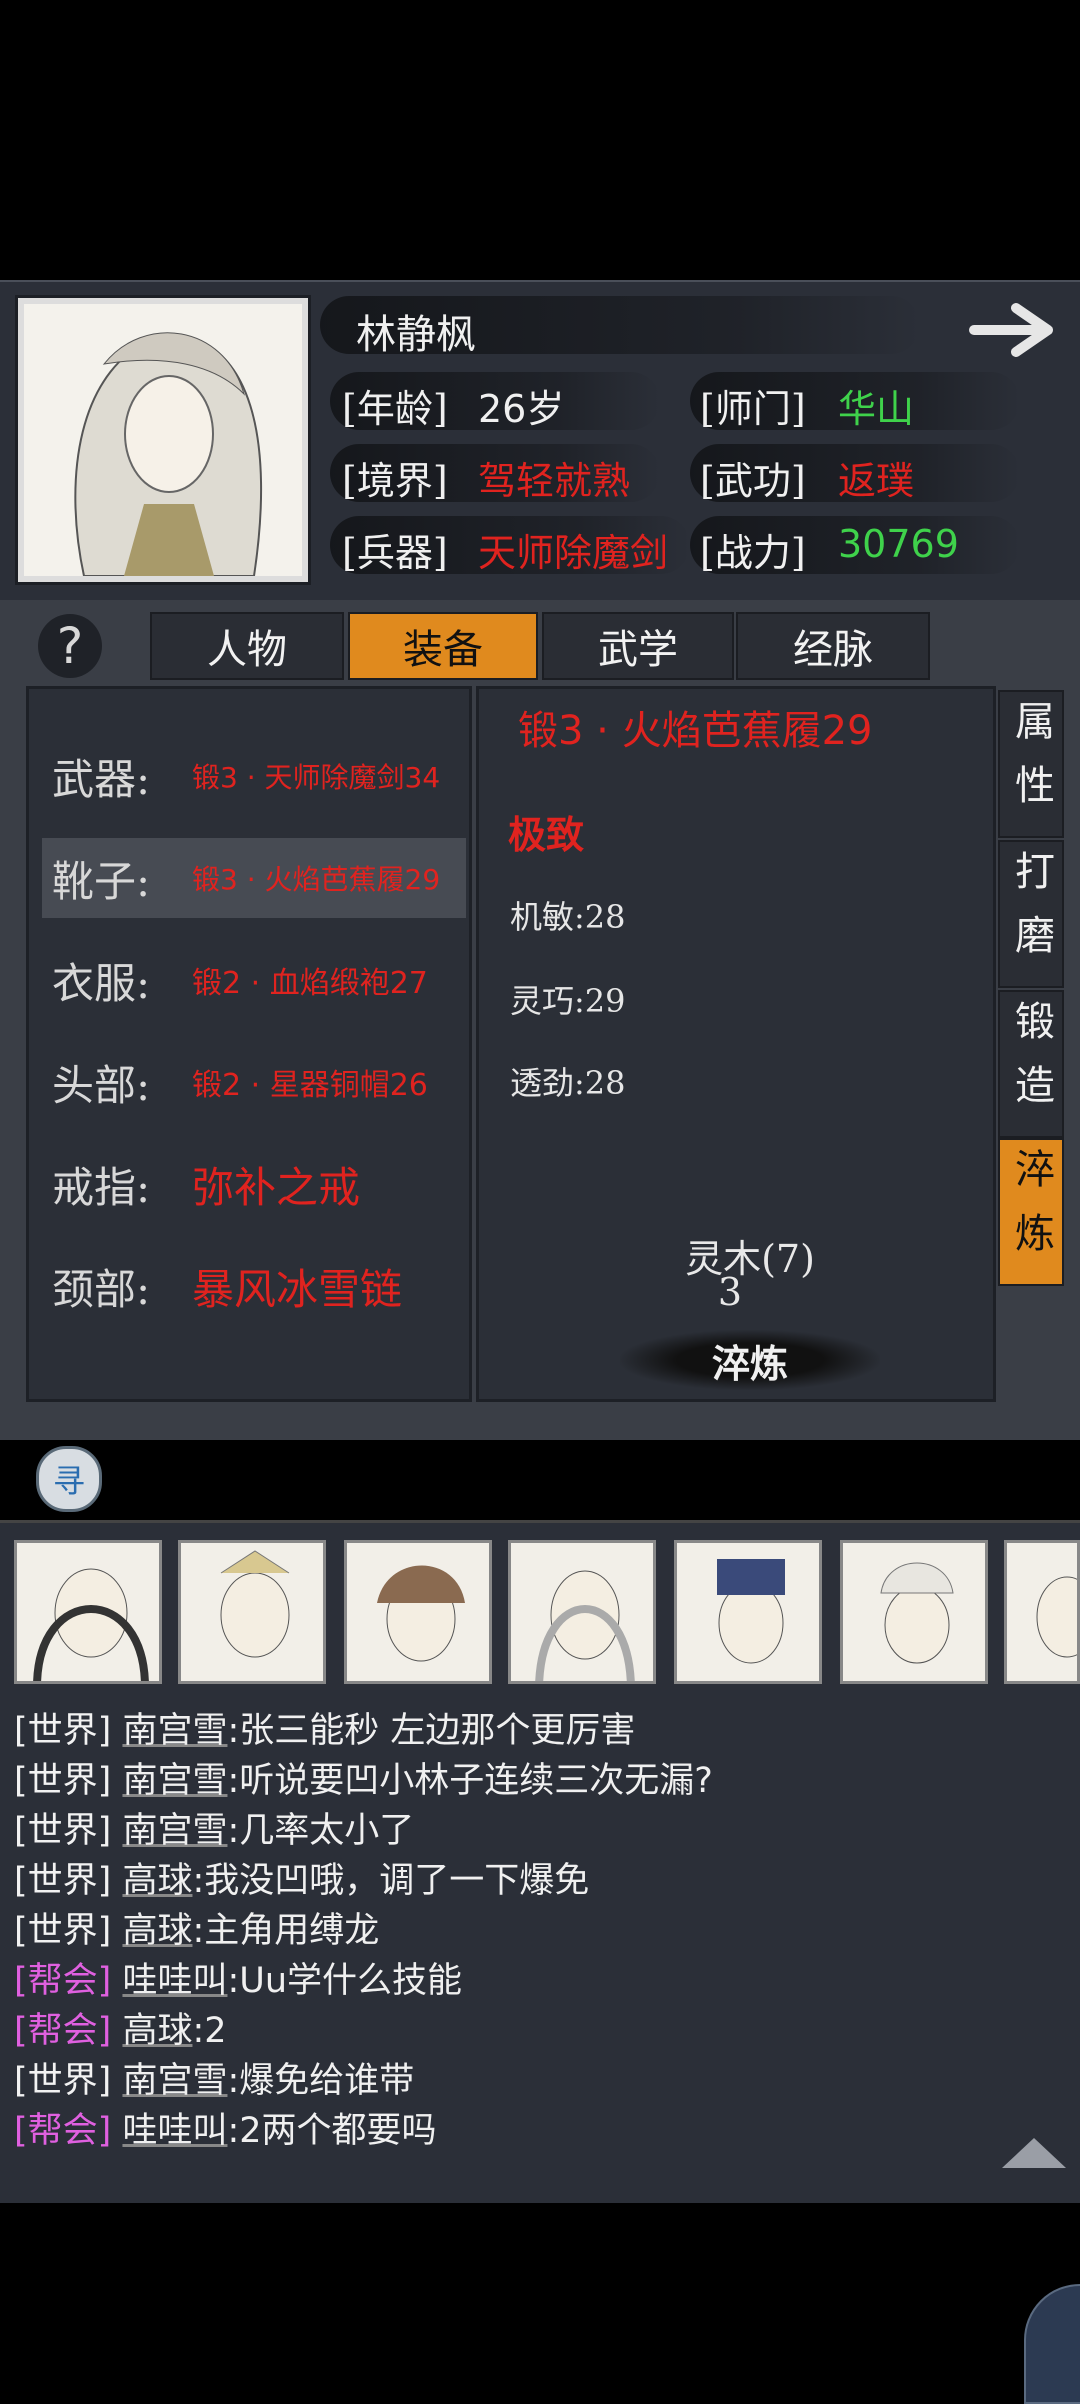  What do you see at coordinates (286, 1931) in the screenshot?
I see `chat-text: :主角用缚龙` at bounding box center [286, 1931].